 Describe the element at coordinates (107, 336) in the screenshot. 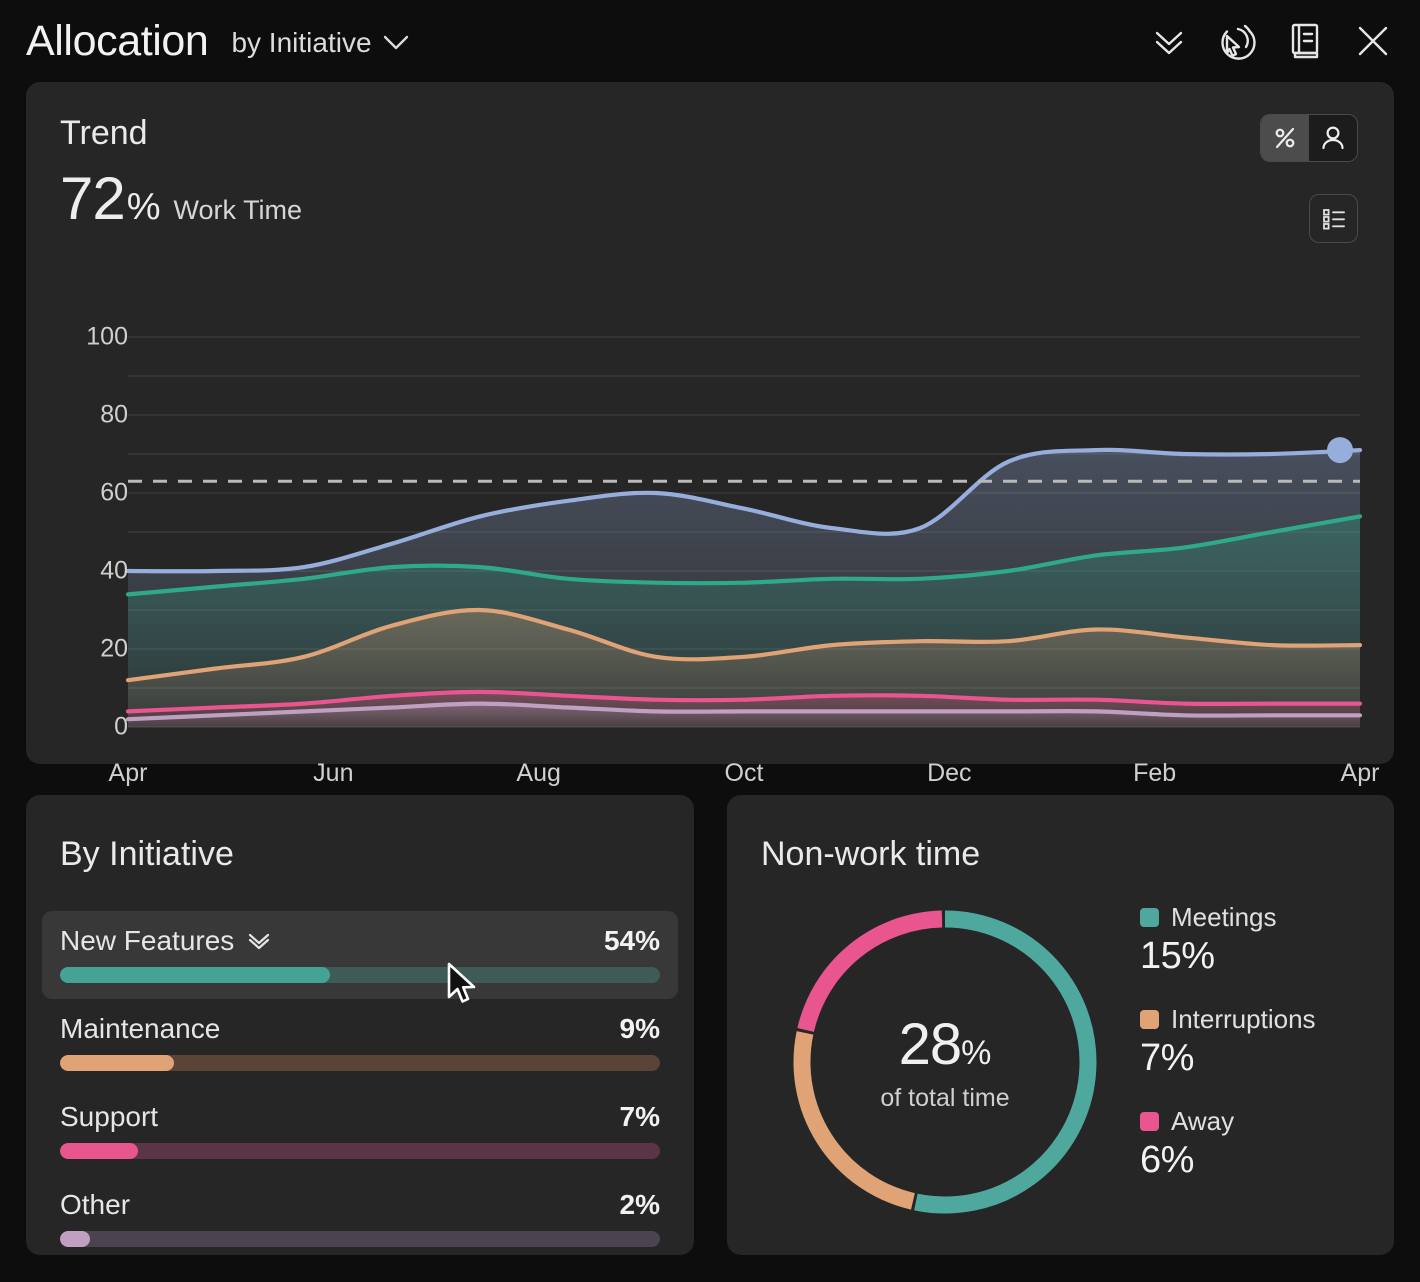

I see `y-axis-tick: 100` at that location.